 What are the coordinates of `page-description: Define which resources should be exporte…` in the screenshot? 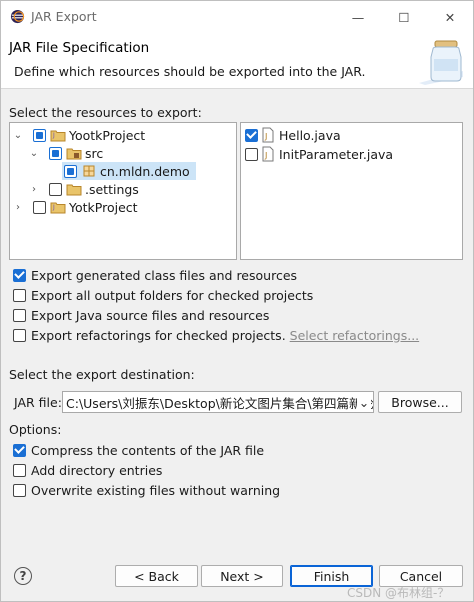 It's located at (190, 71).